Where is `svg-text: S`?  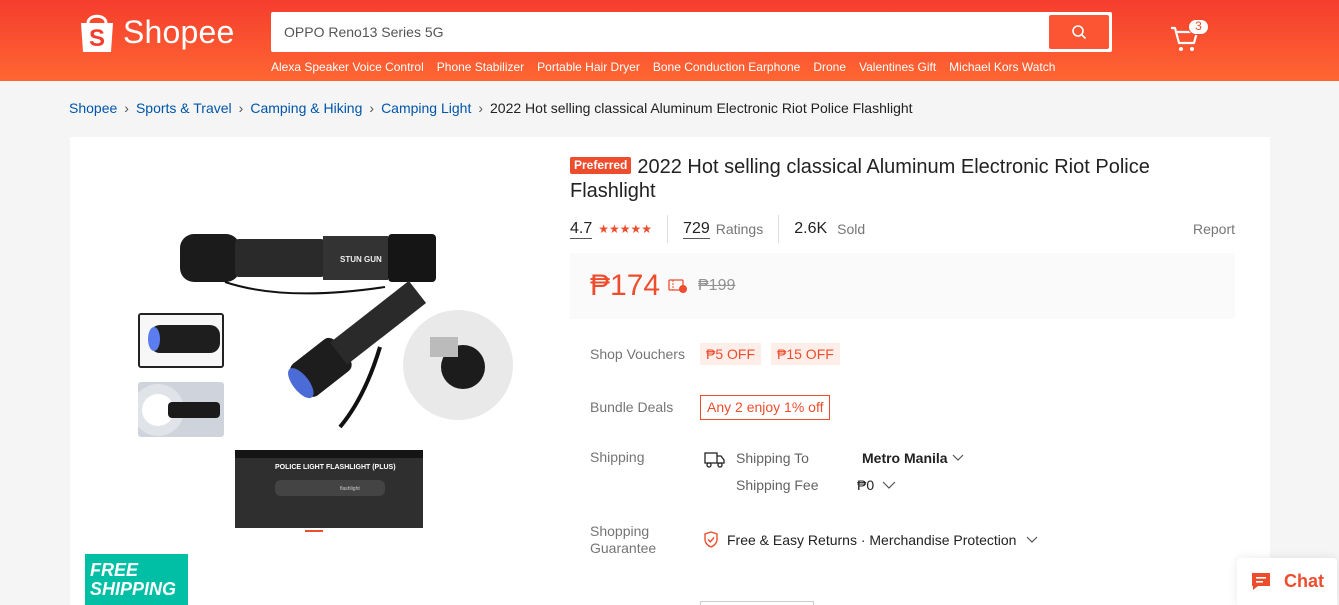 svg-text: S is located at coordinates (97, 38).